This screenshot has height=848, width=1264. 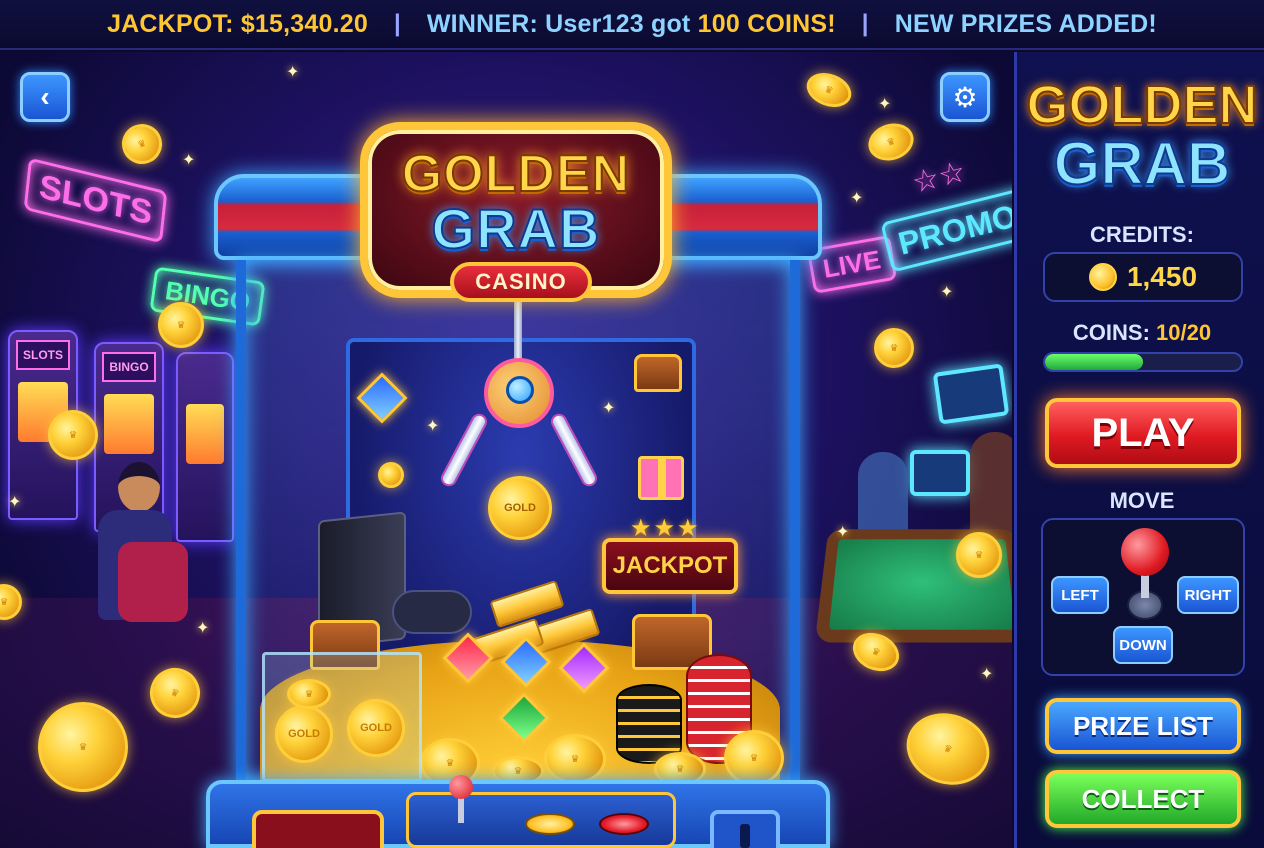 I want to click on credits-display: 1,450, so click(x=1143, y=277).